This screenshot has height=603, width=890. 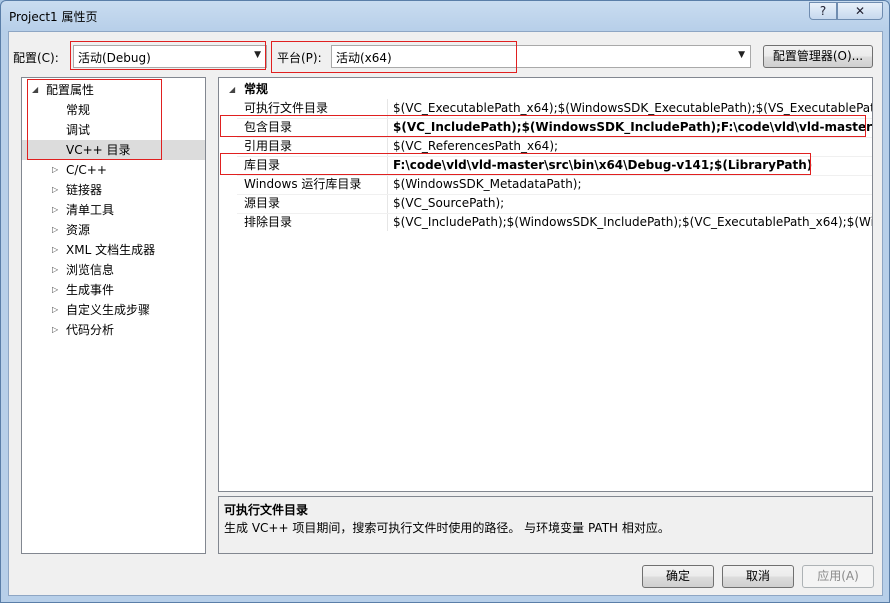 I want to click on platform-combo: 活动(x64) ▼, so click(x=541, y=56).